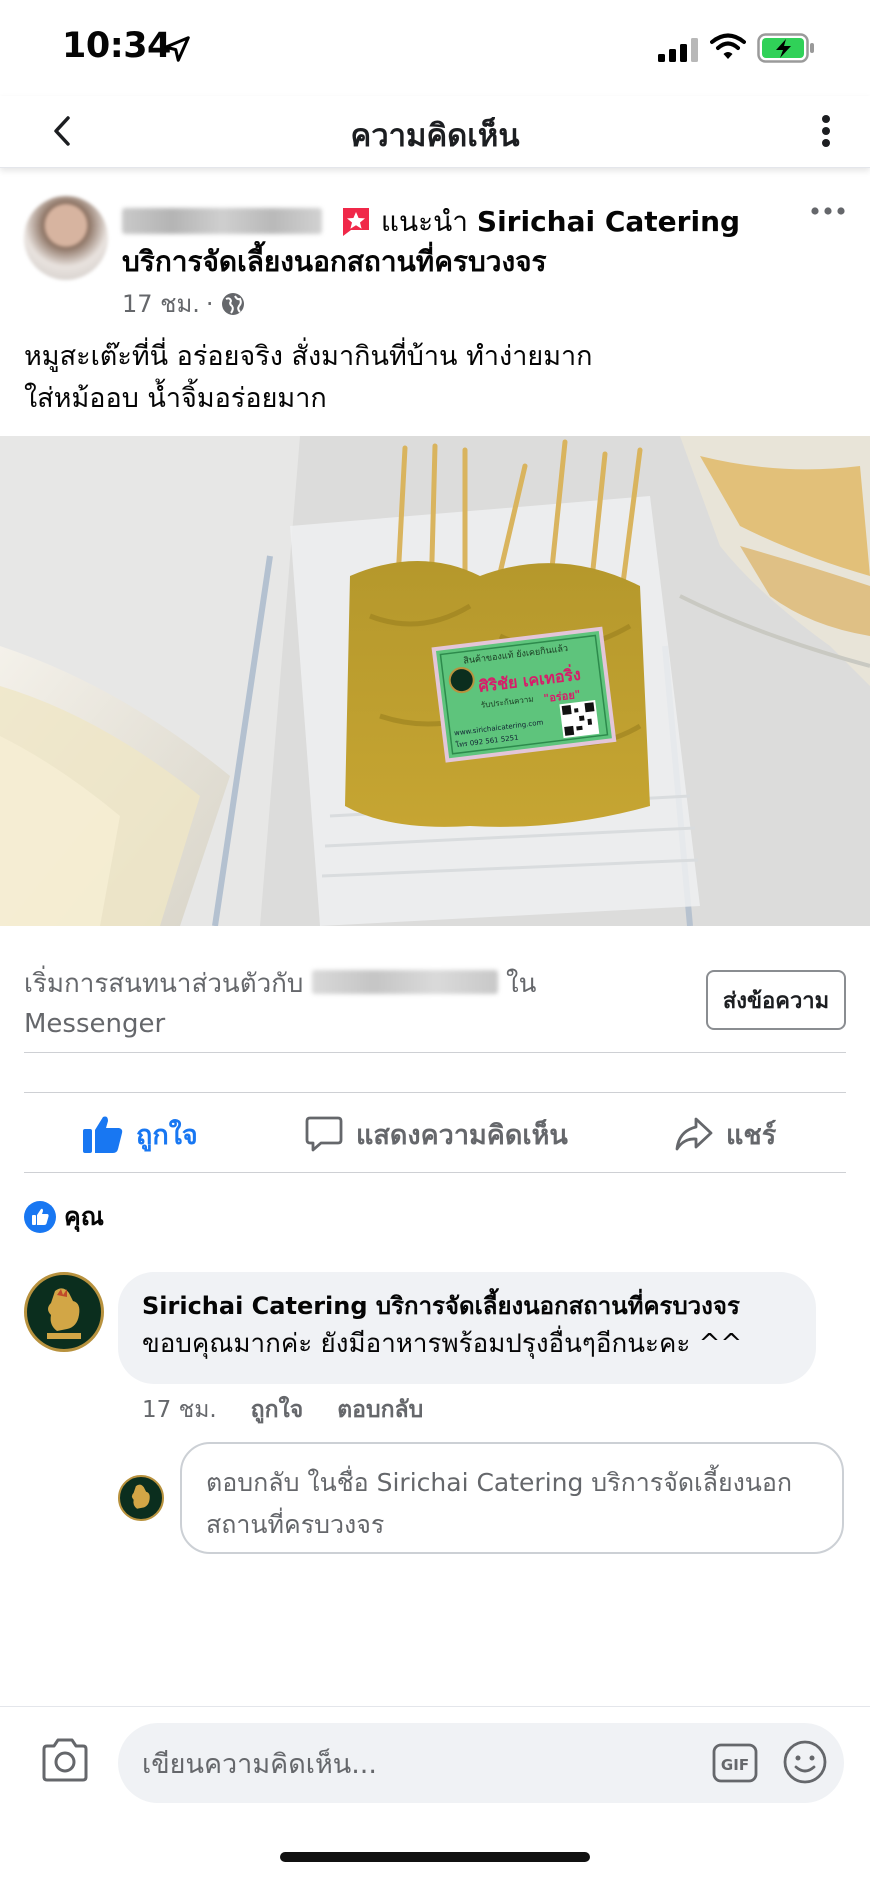 The image size is (870, 1883). I want to click on post-meta: 17 ชม. ·, so click(184, 303).